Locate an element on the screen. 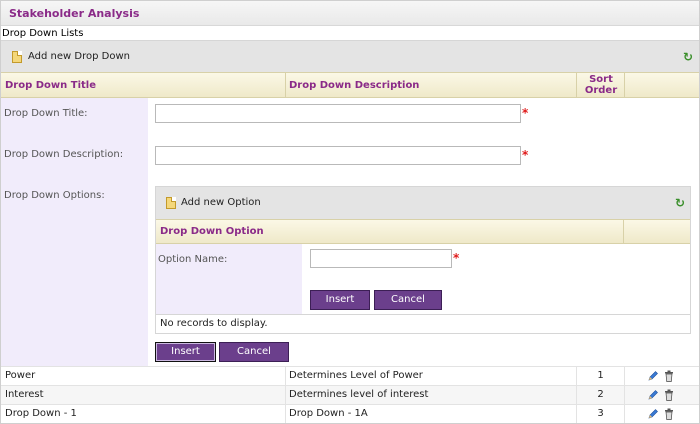  add-option-icon is located at coordinates (171, 203).